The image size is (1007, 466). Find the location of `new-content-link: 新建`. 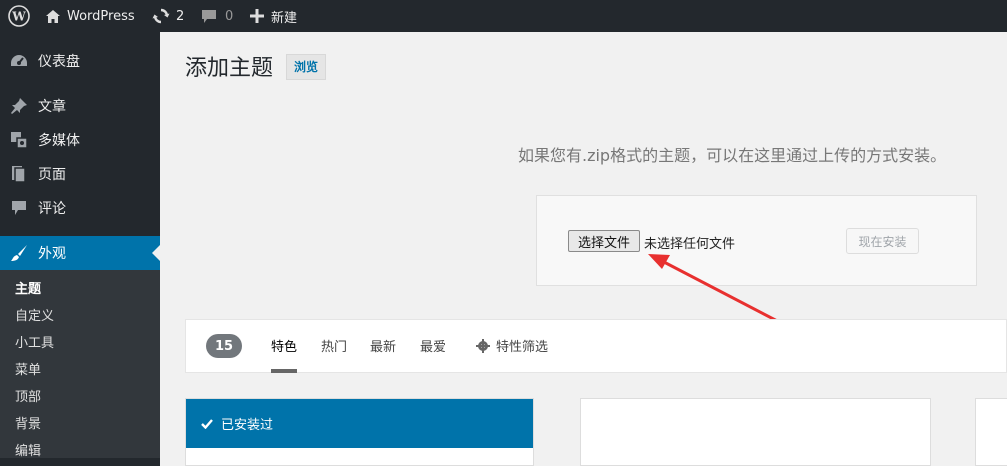

new-content-link: 新建 is located at coordinates (273, 16).